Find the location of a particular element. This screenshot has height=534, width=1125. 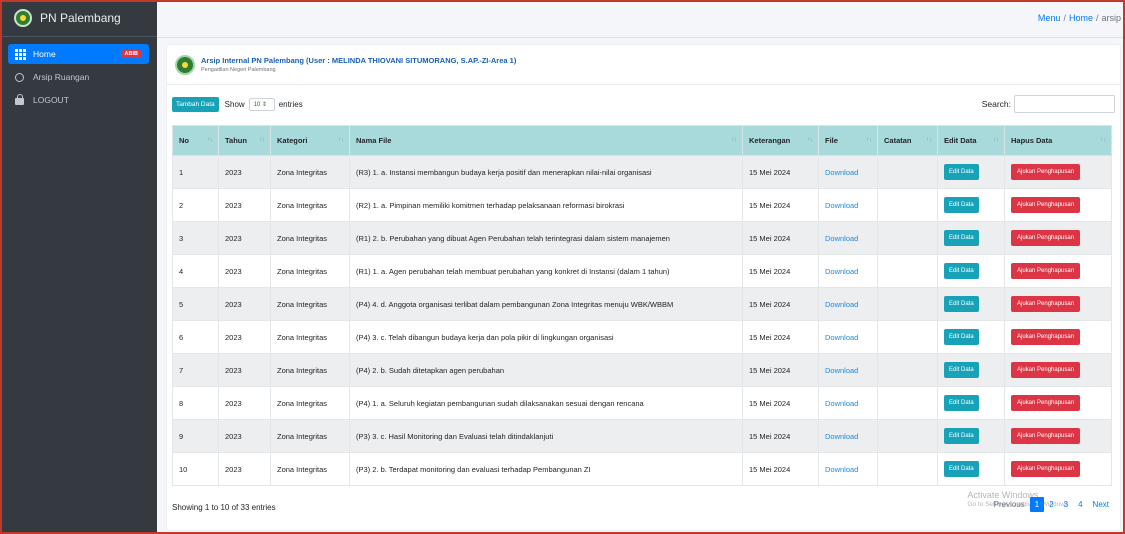

cell-no: 5 is located at coordinates (195, 304).